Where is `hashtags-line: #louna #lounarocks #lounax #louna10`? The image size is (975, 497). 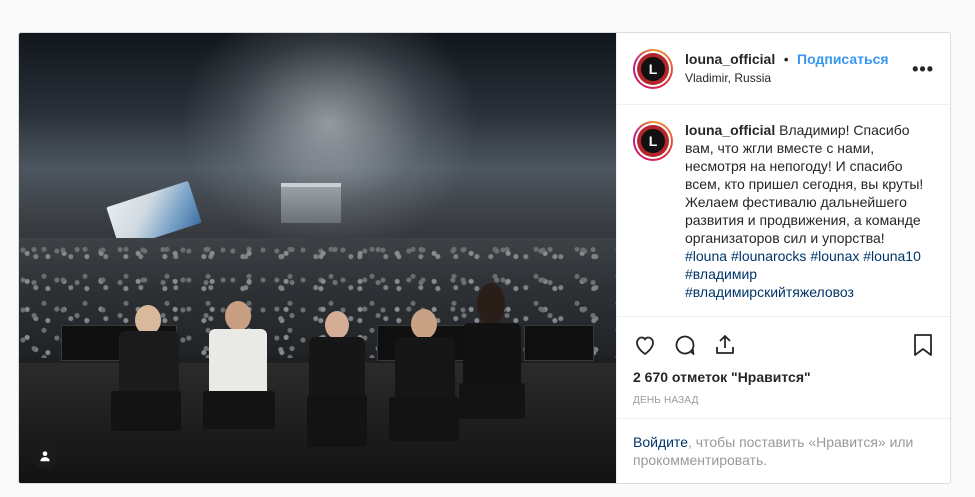 hashtags-line: #louna #lounarocks #lounax #louna10 is located at coordinates (809, 256).